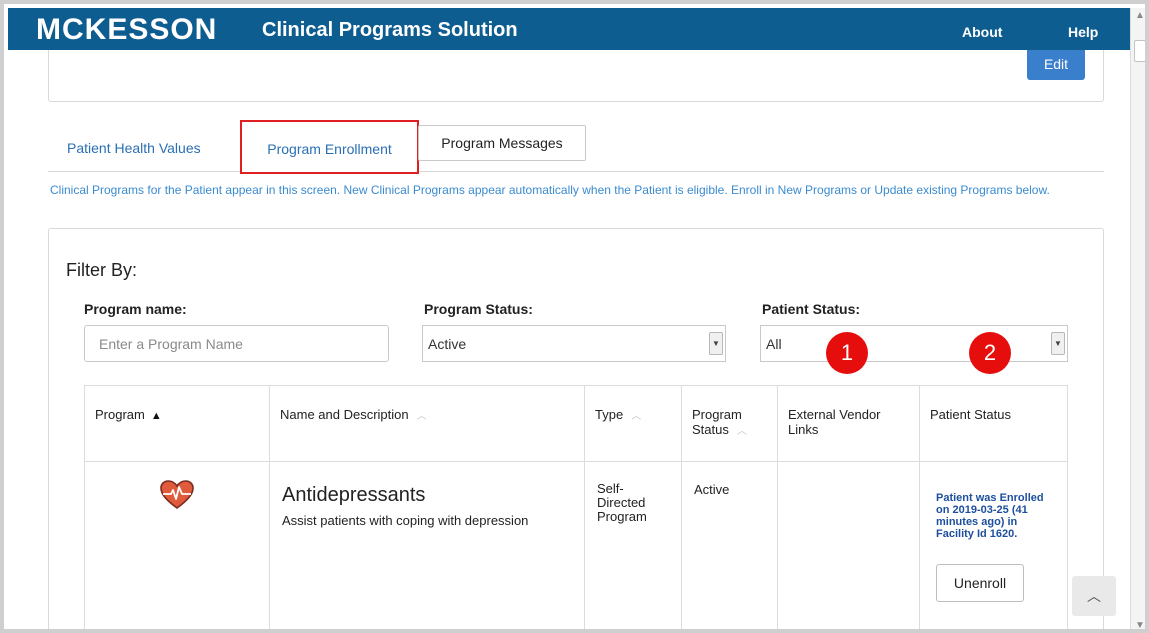  I want to click on about-link: About, so click(982, 32).